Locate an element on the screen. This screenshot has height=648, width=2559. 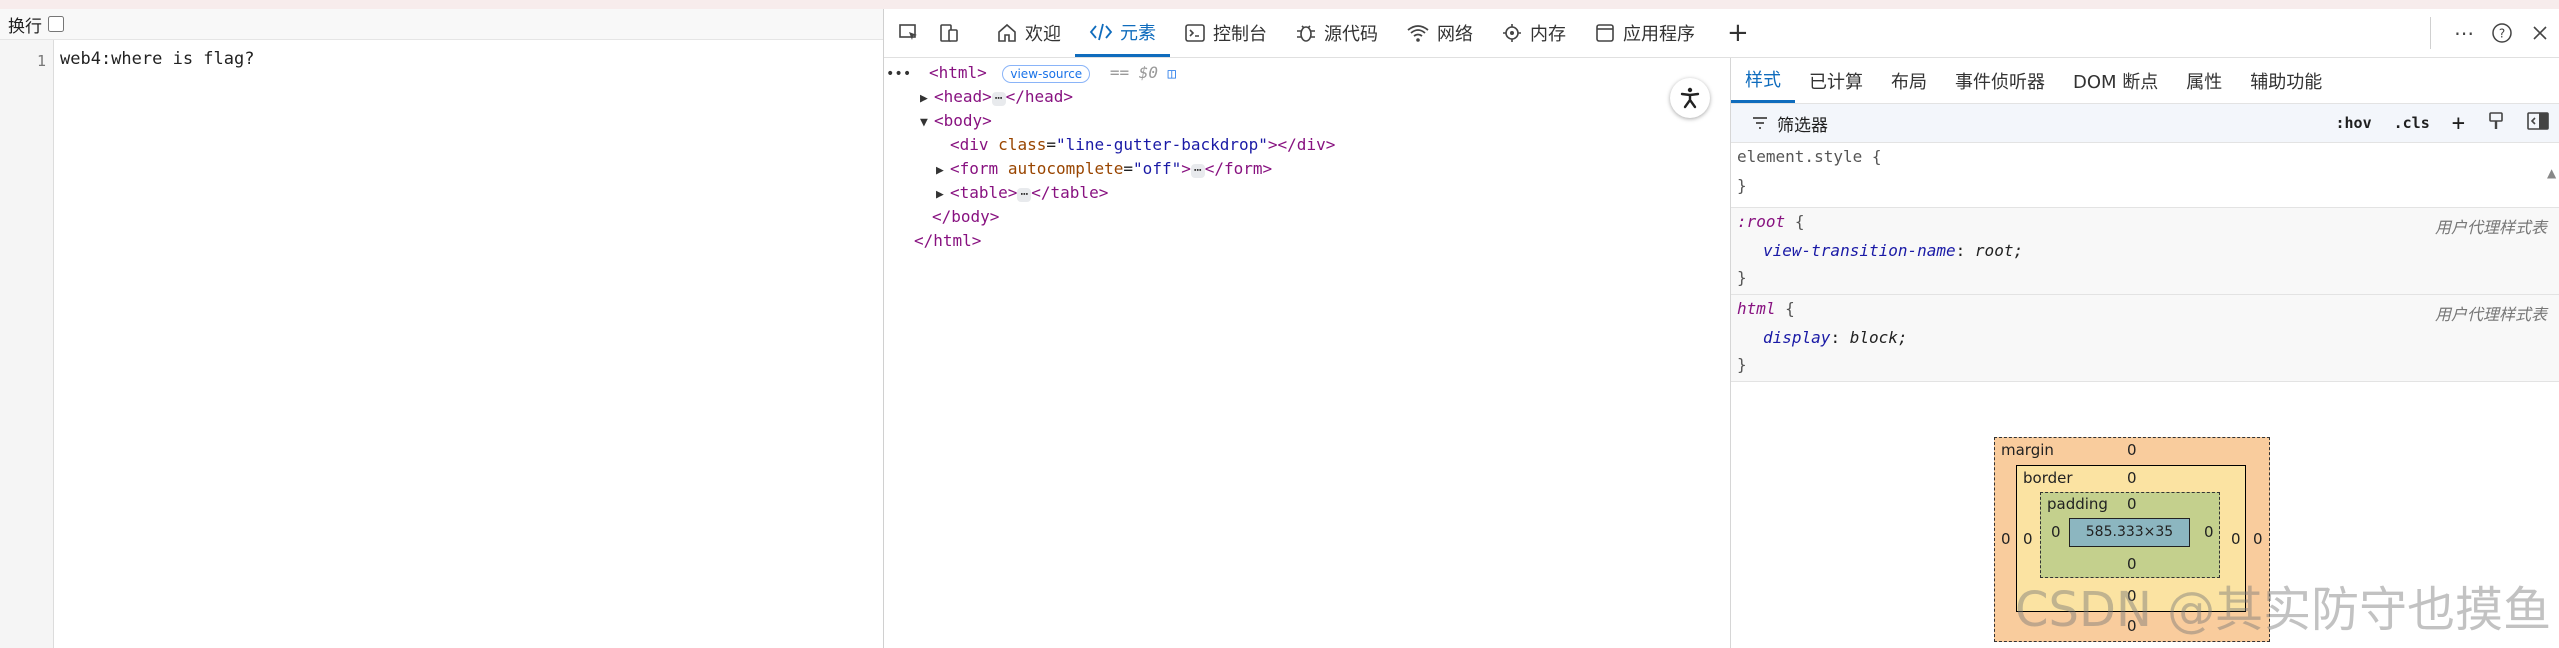
margin-label: margin is located at coordinates (2027, 450).